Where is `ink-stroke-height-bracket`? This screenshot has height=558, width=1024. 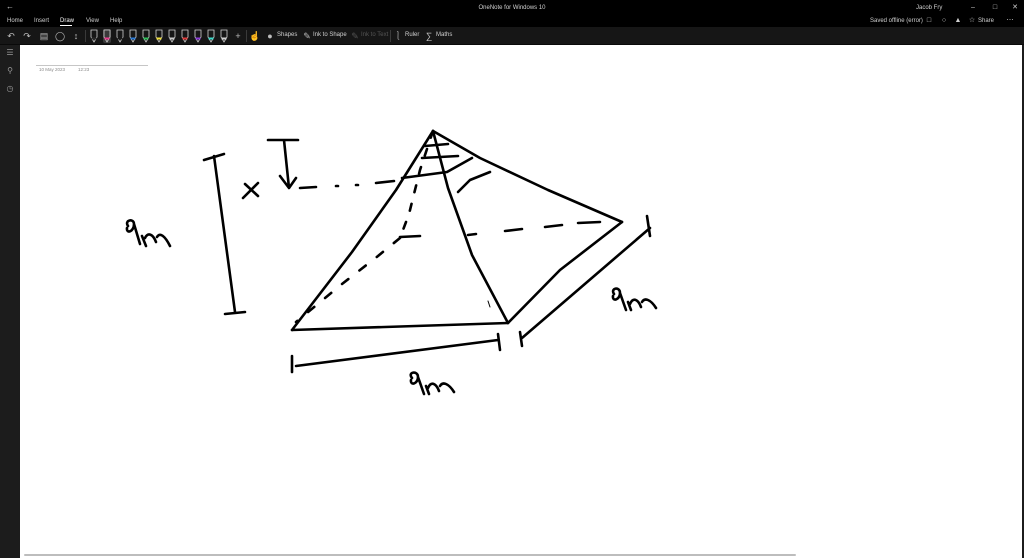
ink-stroke-height-bracket is located at coordinates (224, 234).